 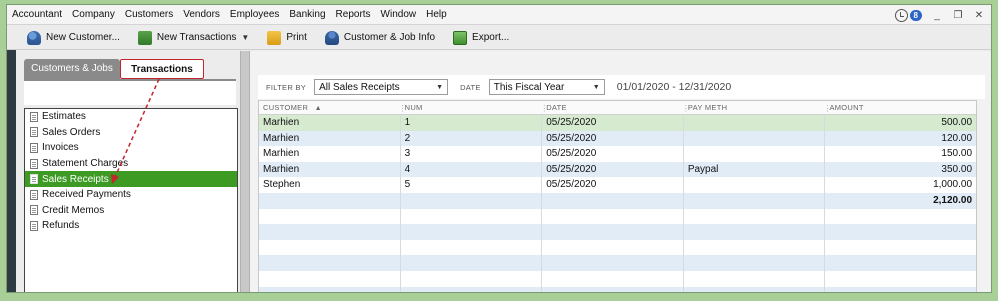 I want to click on date-select: This Fiscal Year ▼, so click(x=546, y=87).